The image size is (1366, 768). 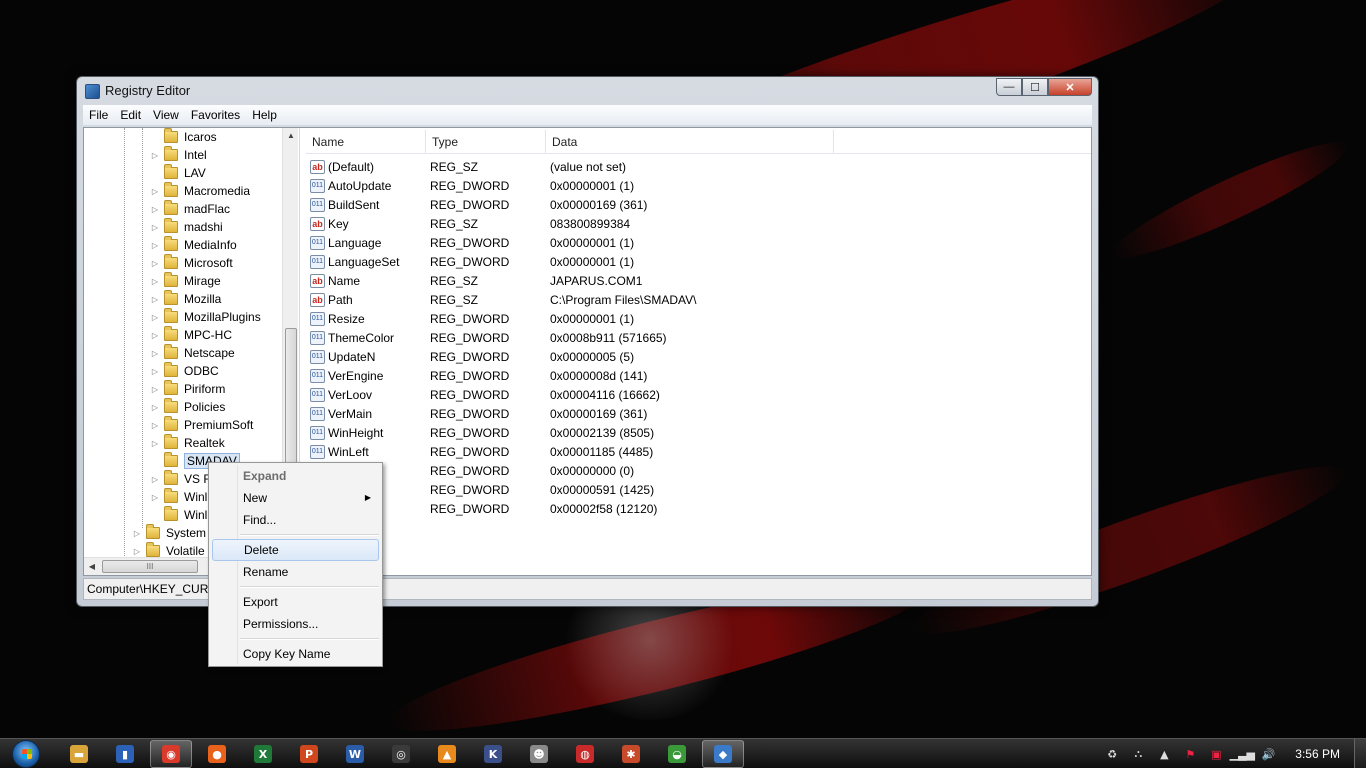 I want to click on tree-item: ▷ Winl, so click(x=178, y=497).